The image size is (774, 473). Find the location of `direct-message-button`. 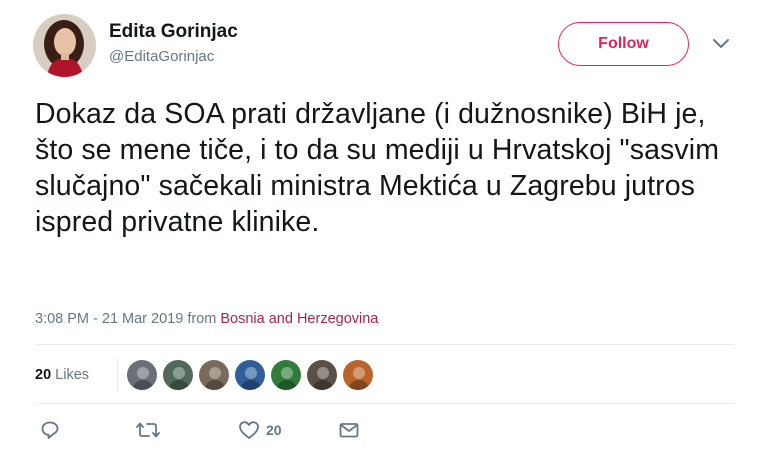

direct-message-button is located at coordinates (349, 430).